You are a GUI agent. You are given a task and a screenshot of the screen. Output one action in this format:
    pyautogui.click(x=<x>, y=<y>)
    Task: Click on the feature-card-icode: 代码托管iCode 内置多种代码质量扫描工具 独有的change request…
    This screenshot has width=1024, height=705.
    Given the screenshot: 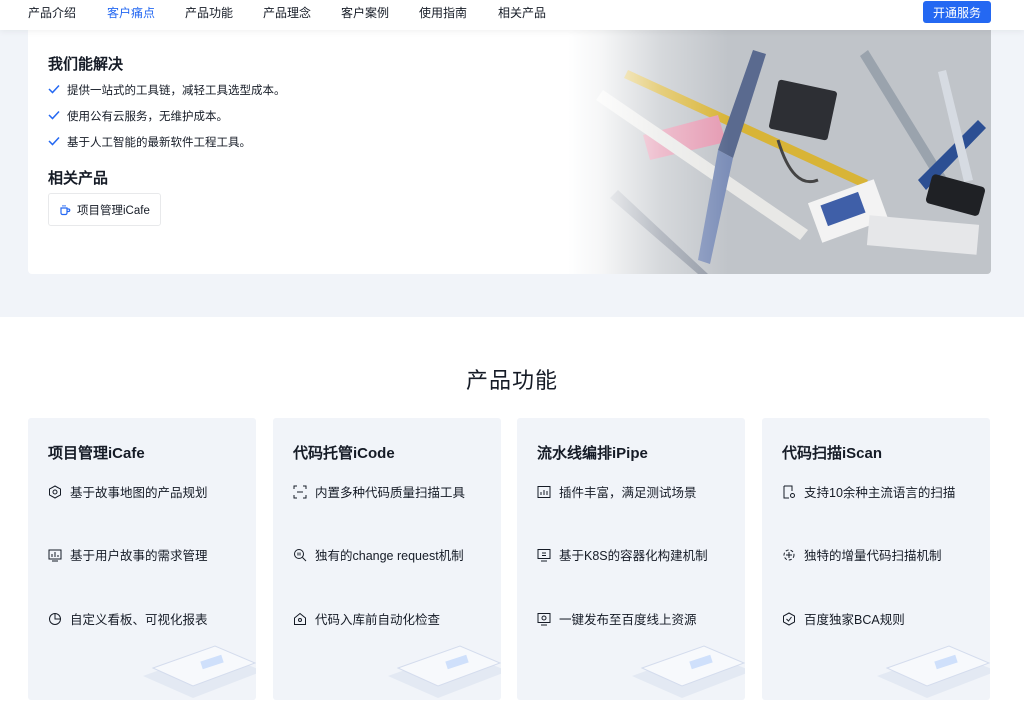 What is the action you would take?
    pyautogui.click(x=387, y=559)
    